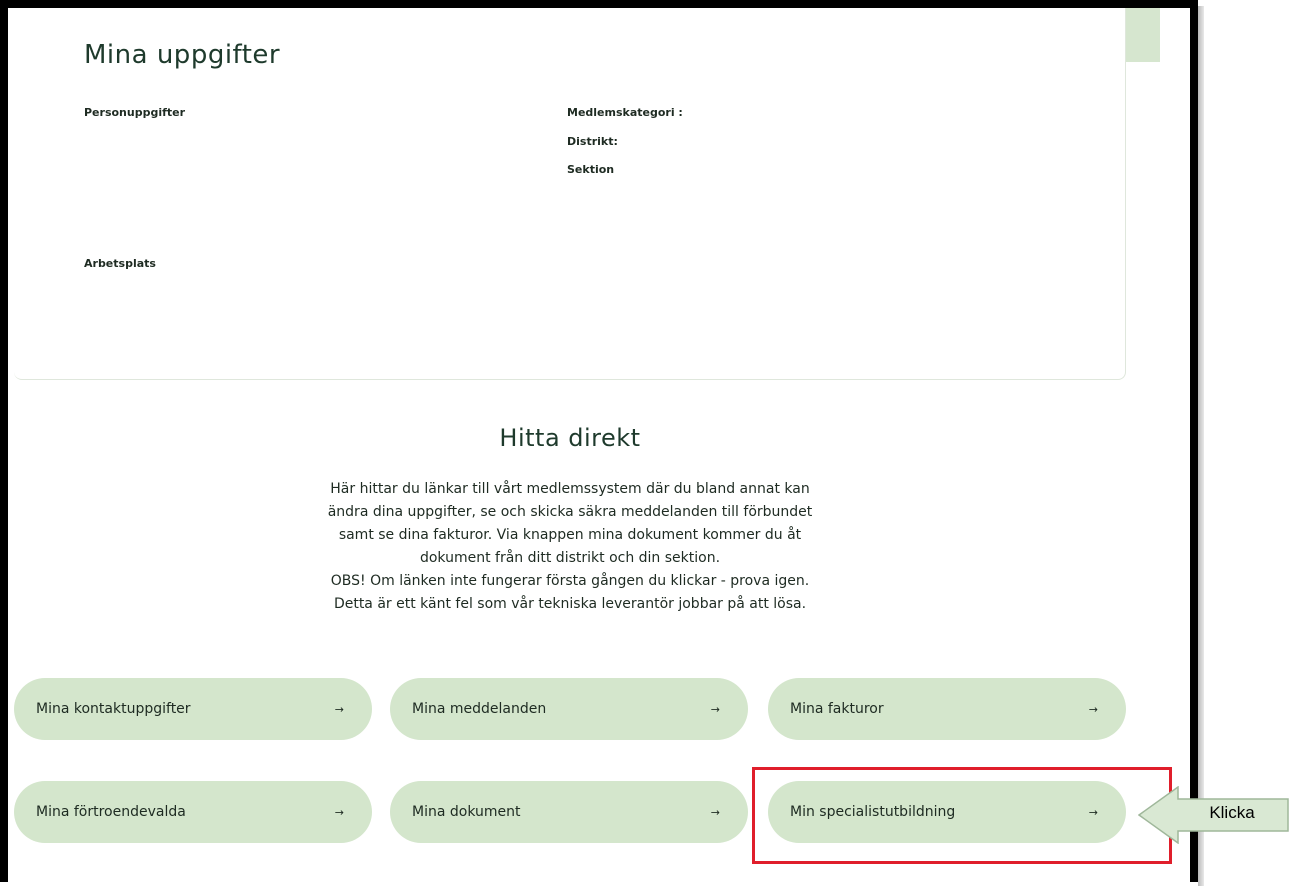 This screenshot has height=886, width=1294. What do you see at coordinates (570, 438) in the screenshot?
I see `find-direct-title: Hitta direkt` at bounding box center [570, 438].